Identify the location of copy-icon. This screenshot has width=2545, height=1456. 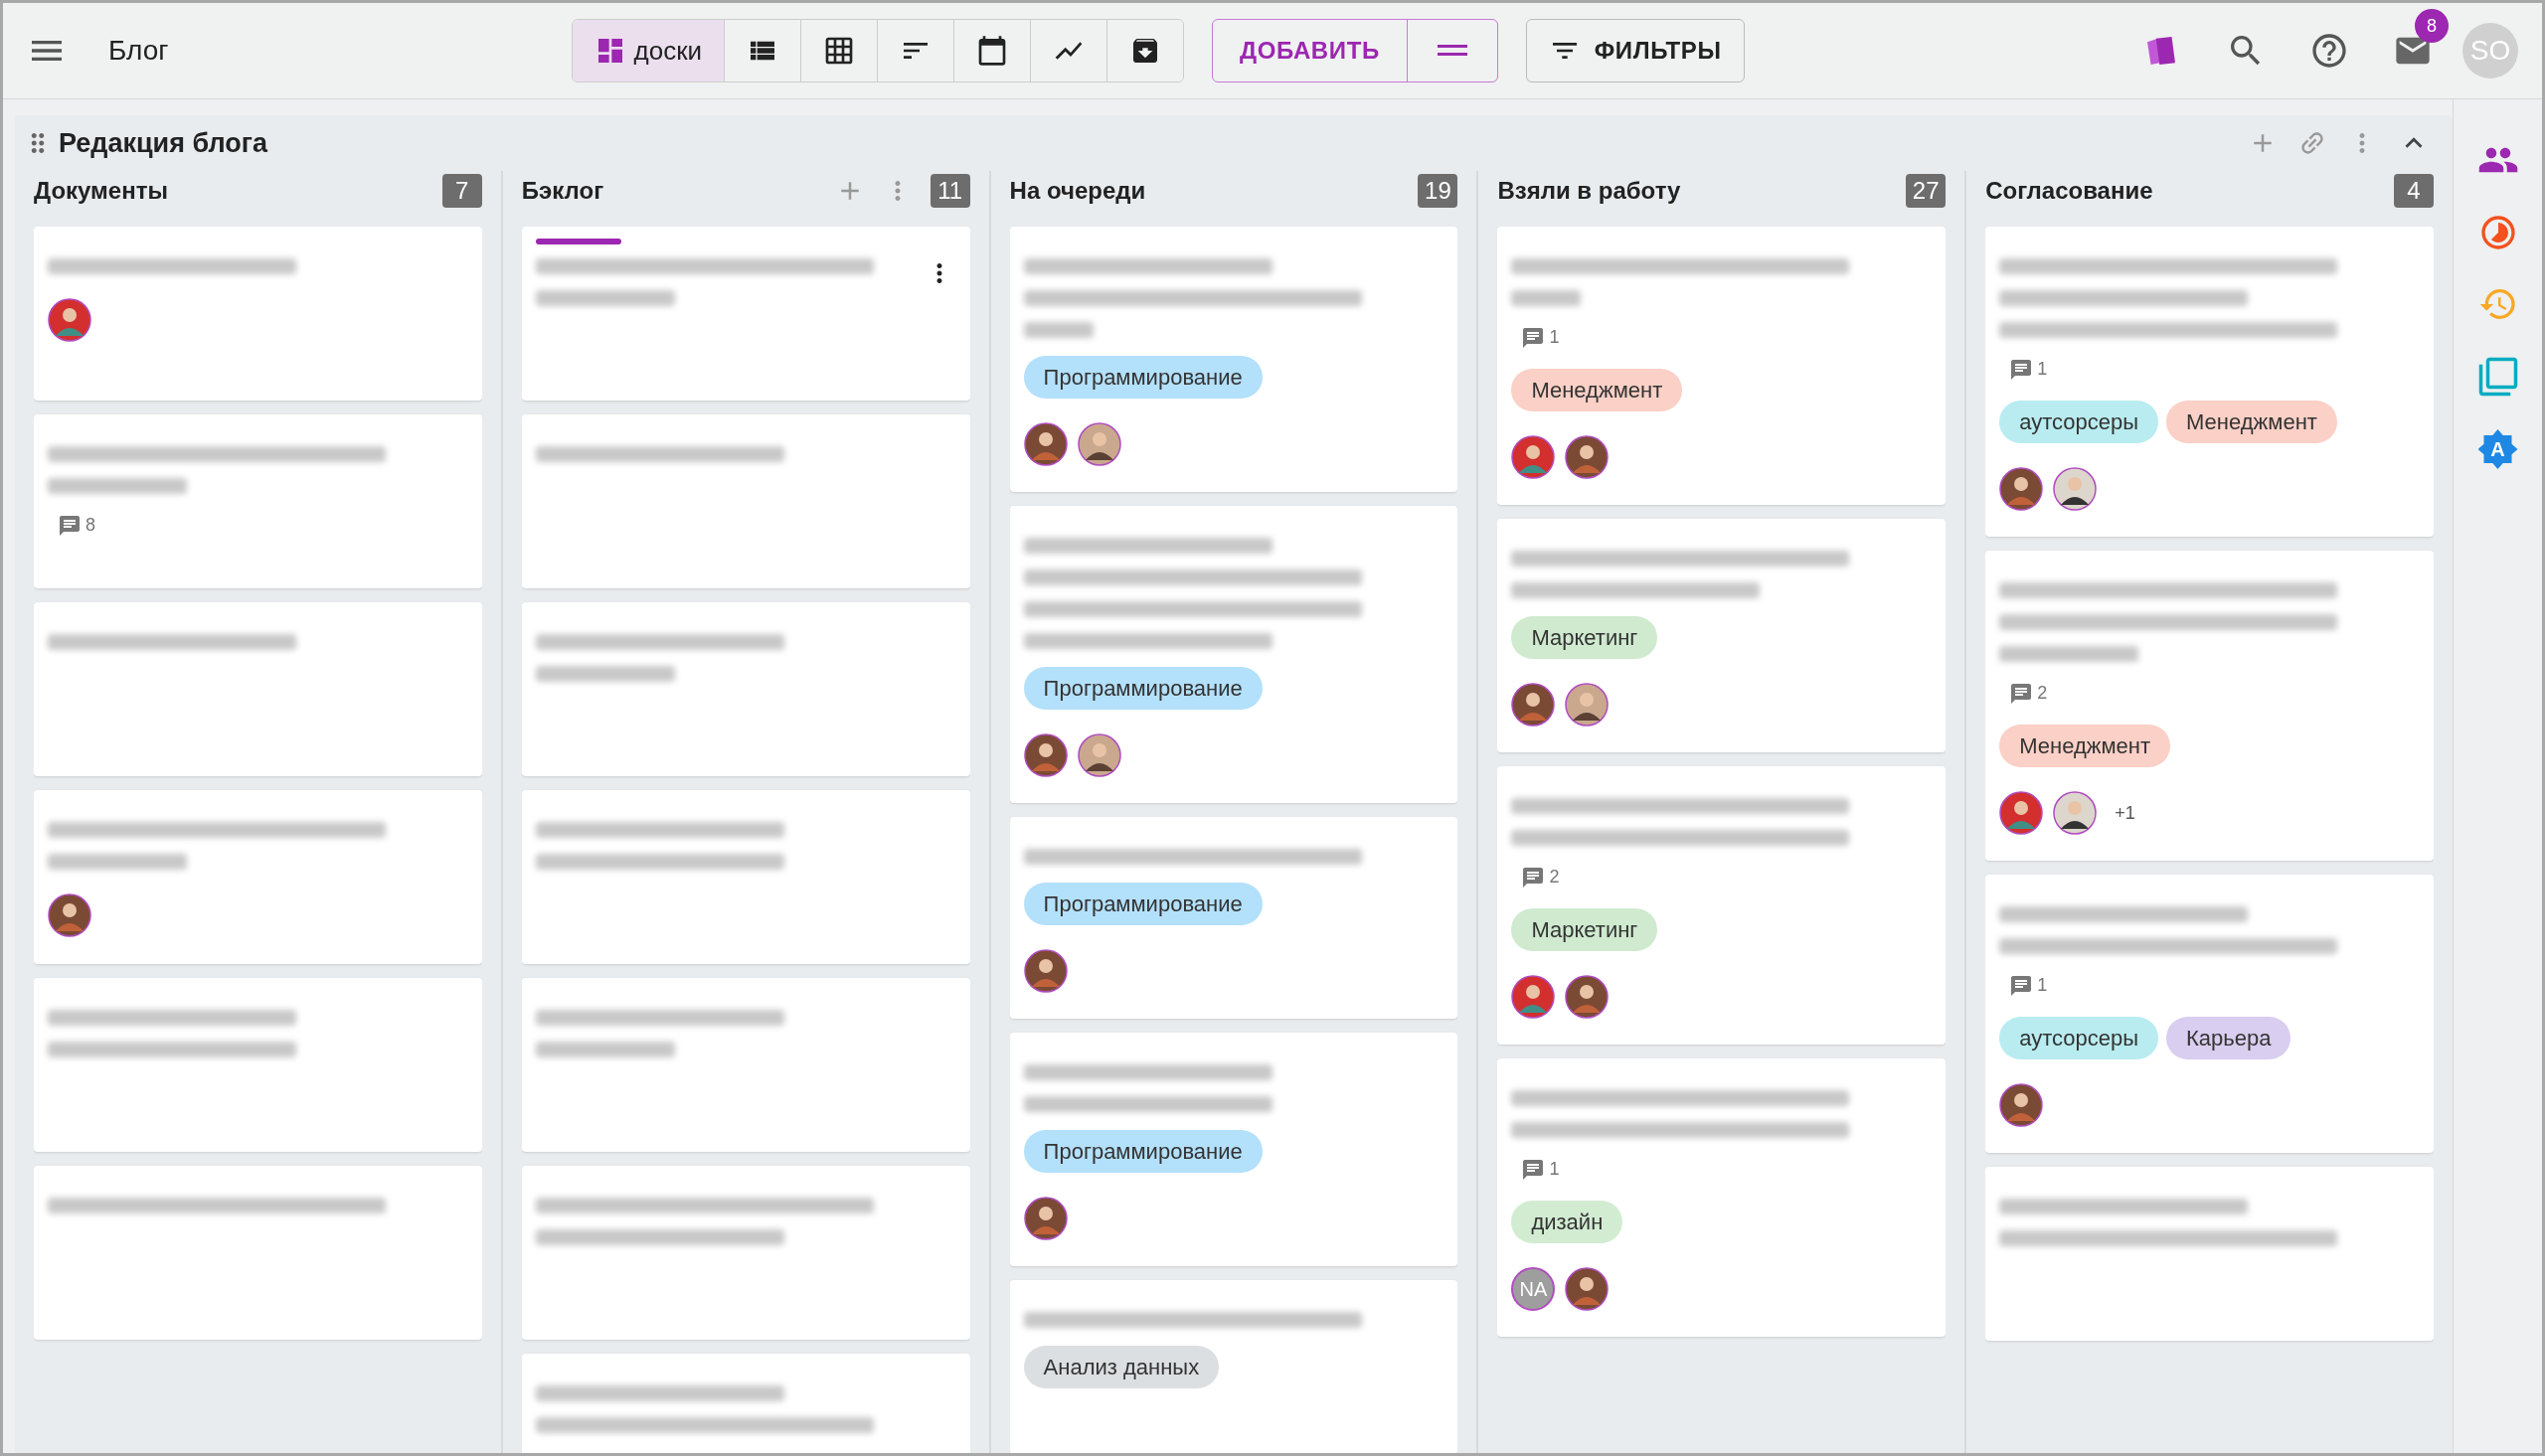
(2497, 377).